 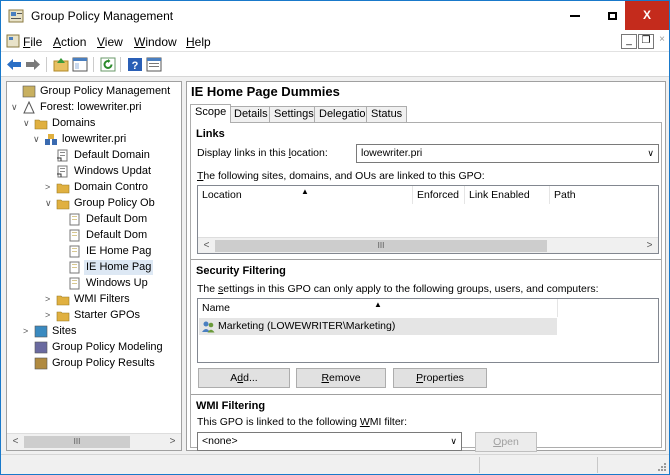 I want to click on menu-help: Help, so click(x=198, y=42).